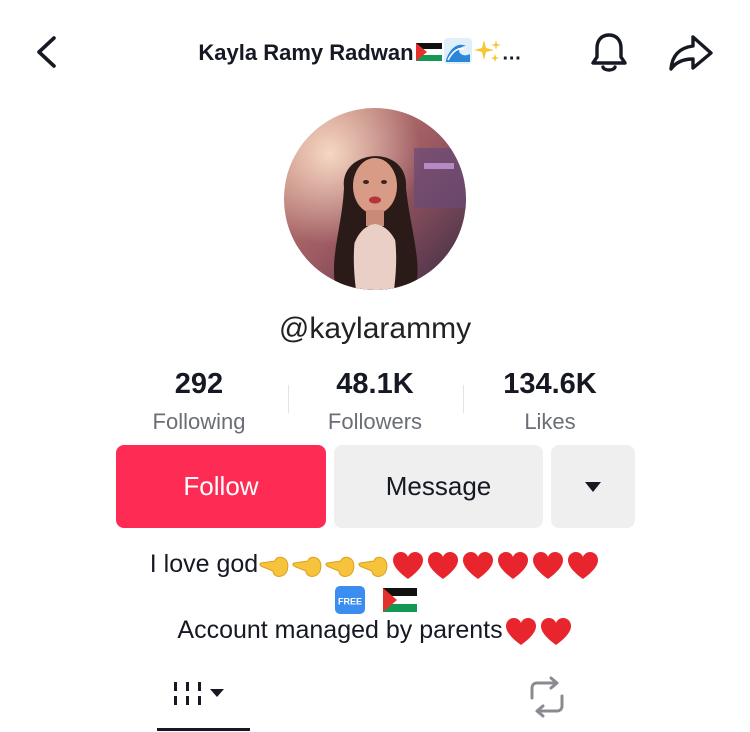 The height and width of the screenshot is (732, 750). Describe the element at coordinates (550, 384) in the screenshot. I see `likes-count: 134.6K` at that location.